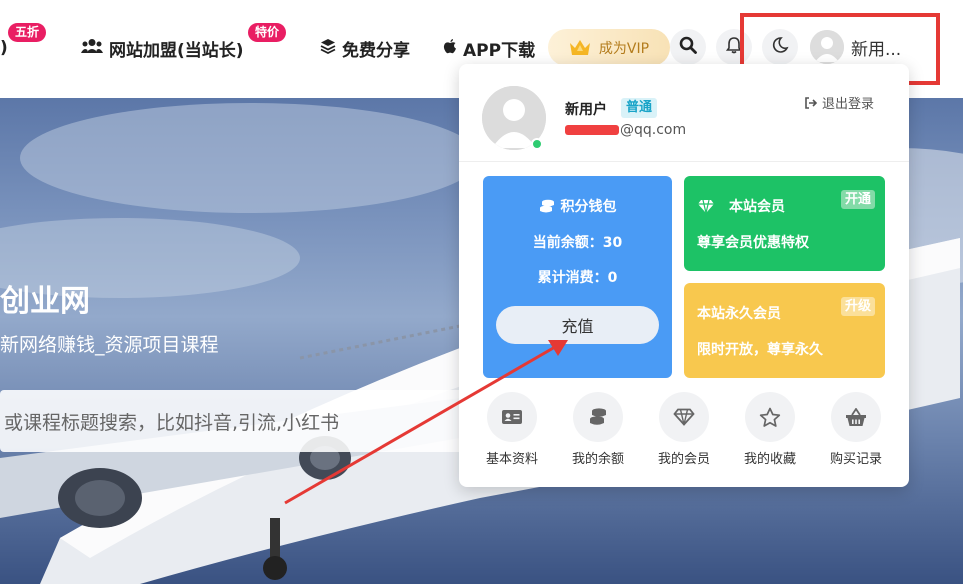 Image resolution: width=963 pixels, height=584 pixels. Describe the element at coordinates (588, 207) in the screenshot. I see `wallet-title: 积分钱包` at that location.